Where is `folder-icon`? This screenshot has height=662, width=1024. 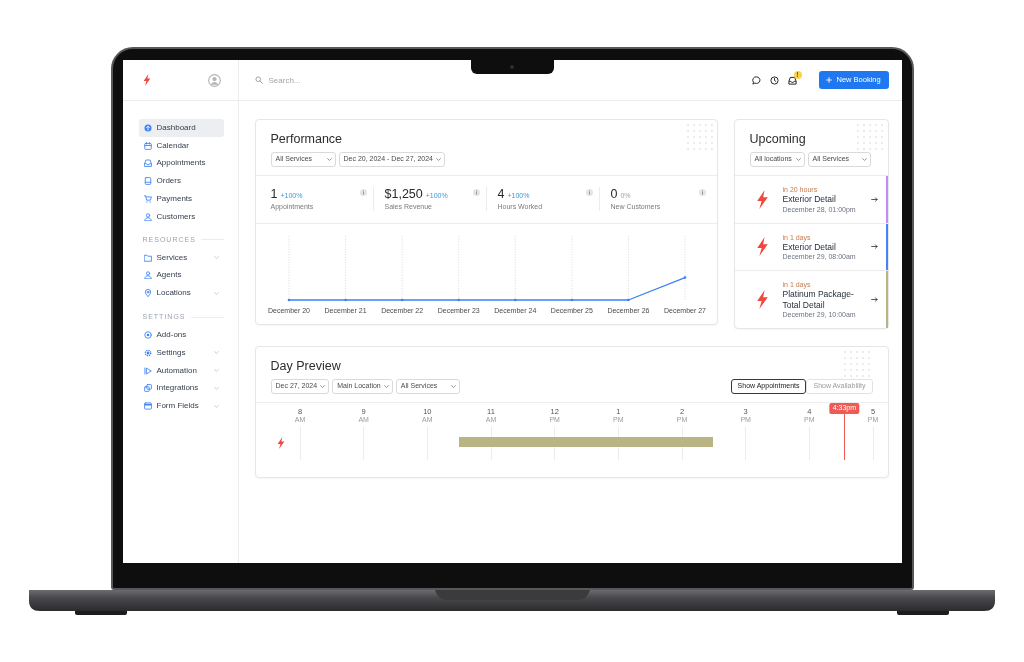 folder-icon is located at coordinates (147, 257).